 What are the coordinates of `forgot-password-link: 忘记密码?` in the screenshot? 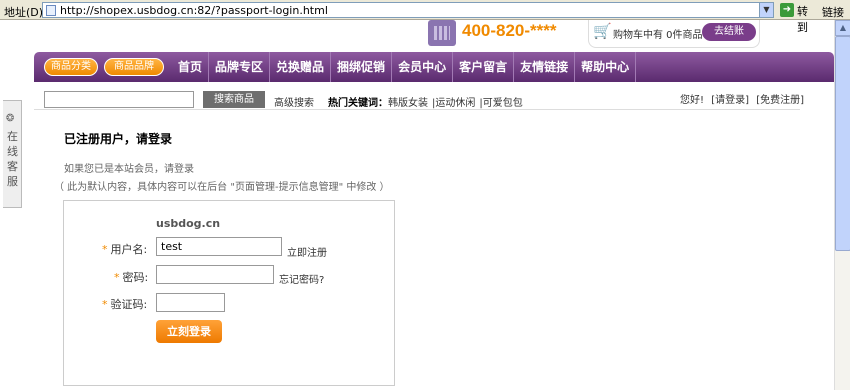 It's located at (301, 278).